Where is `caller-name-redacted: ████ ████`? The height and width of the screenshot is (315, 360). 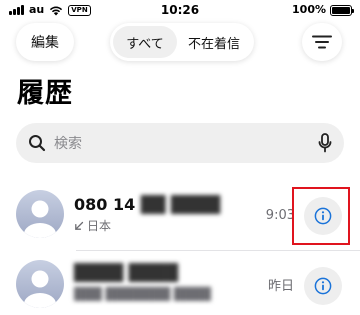
caller-name-redacted: ████ ████ is located at coordinates (126, 272).